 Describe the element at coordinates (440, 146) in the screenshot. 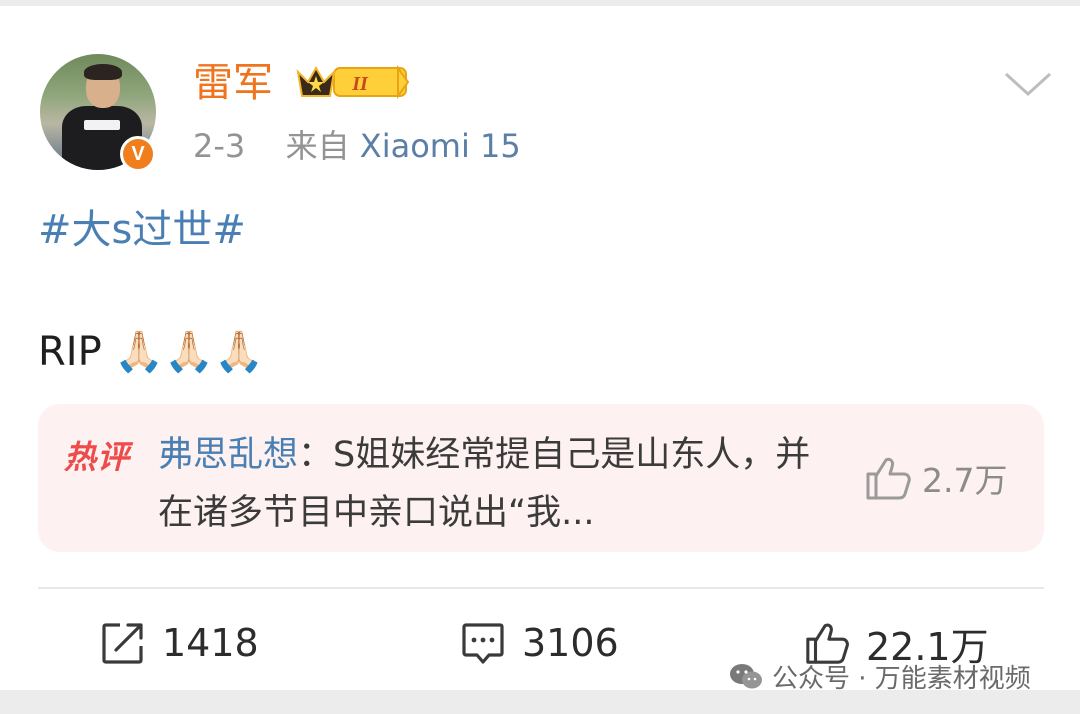

I see `source-device: Xiaomi 15` at that location.